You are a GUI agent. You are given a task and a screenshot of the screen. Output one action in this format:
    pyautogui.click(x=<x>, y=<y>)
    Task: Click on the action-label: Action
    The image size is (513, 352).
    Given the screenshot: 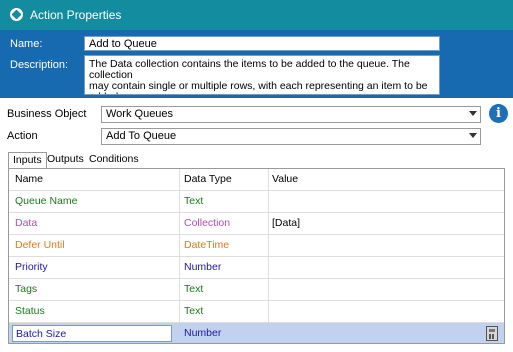 What is the action you would take?
    pyautogui.click(x=22, y=136)
    